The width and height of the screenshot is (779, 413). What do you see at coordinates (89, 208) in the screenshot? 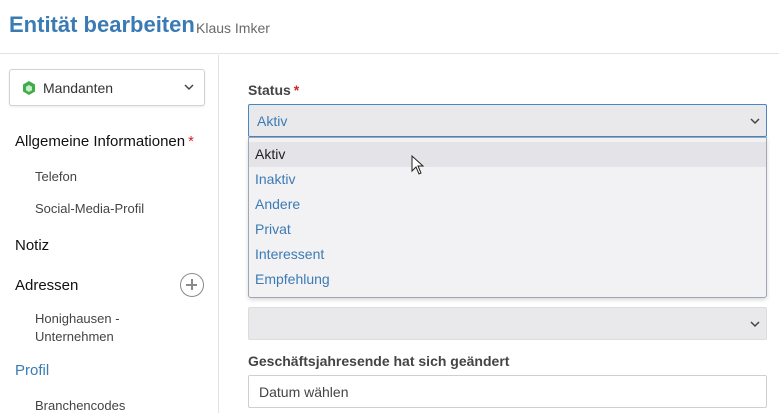
I see `sidebar-item-social-media-profil: Social-Media-Profil` at bounding box center [89, 208].